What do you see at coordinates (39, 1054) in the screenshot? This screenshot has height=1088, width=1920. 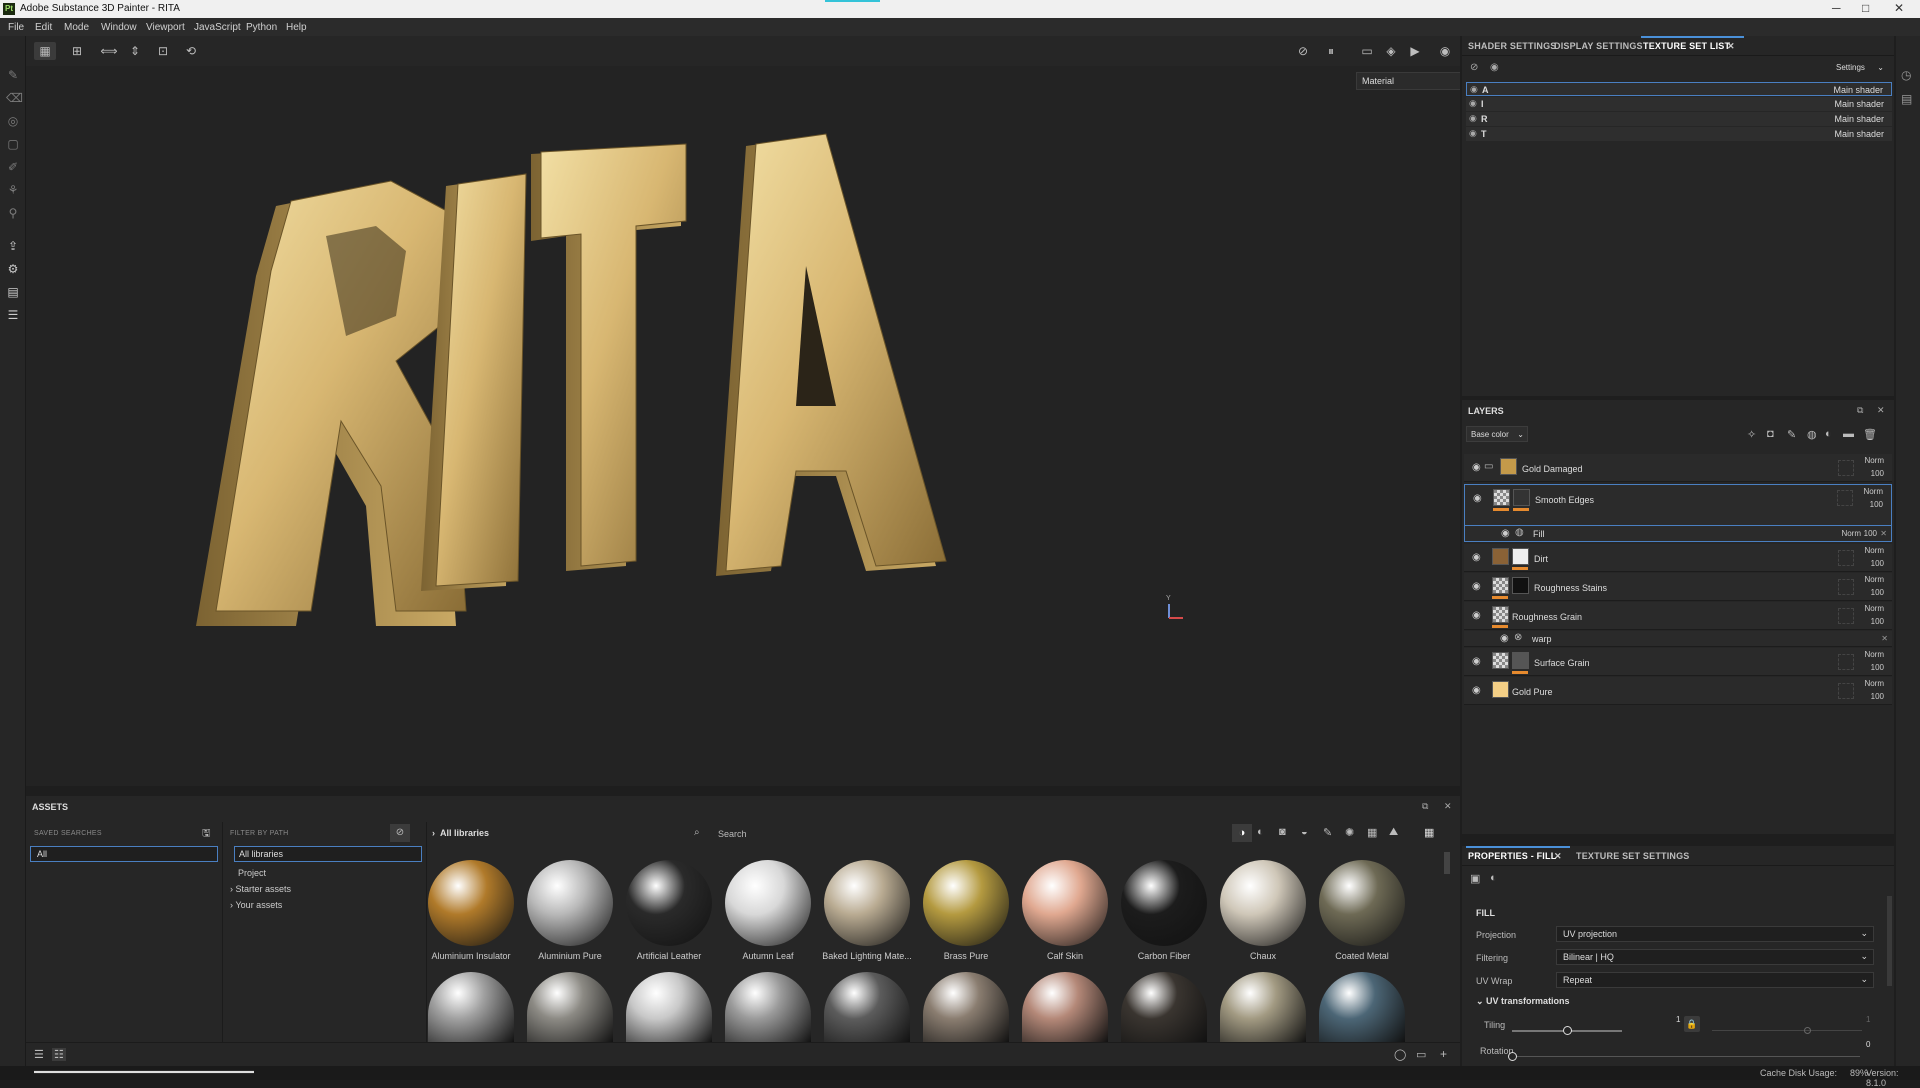 I see `list-view-icon: ☰` at bounding box center [39, 1054].